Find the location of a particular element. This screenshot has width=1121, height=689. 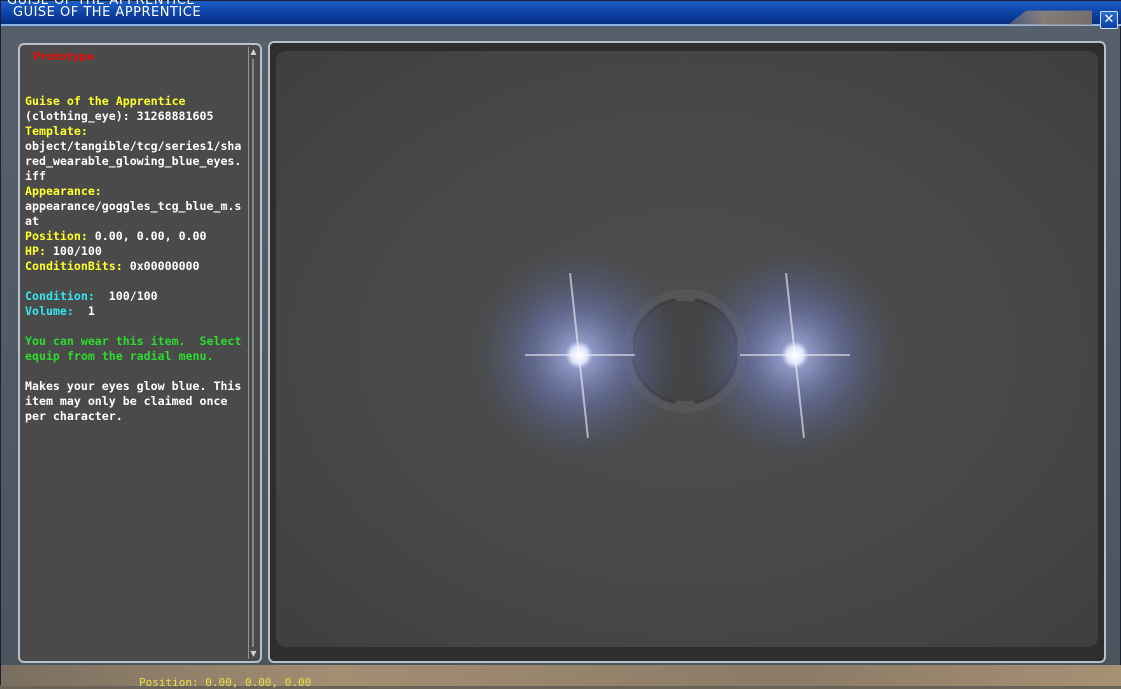

arrow-down-icon: ▼ is located at coordinates (253, 654).